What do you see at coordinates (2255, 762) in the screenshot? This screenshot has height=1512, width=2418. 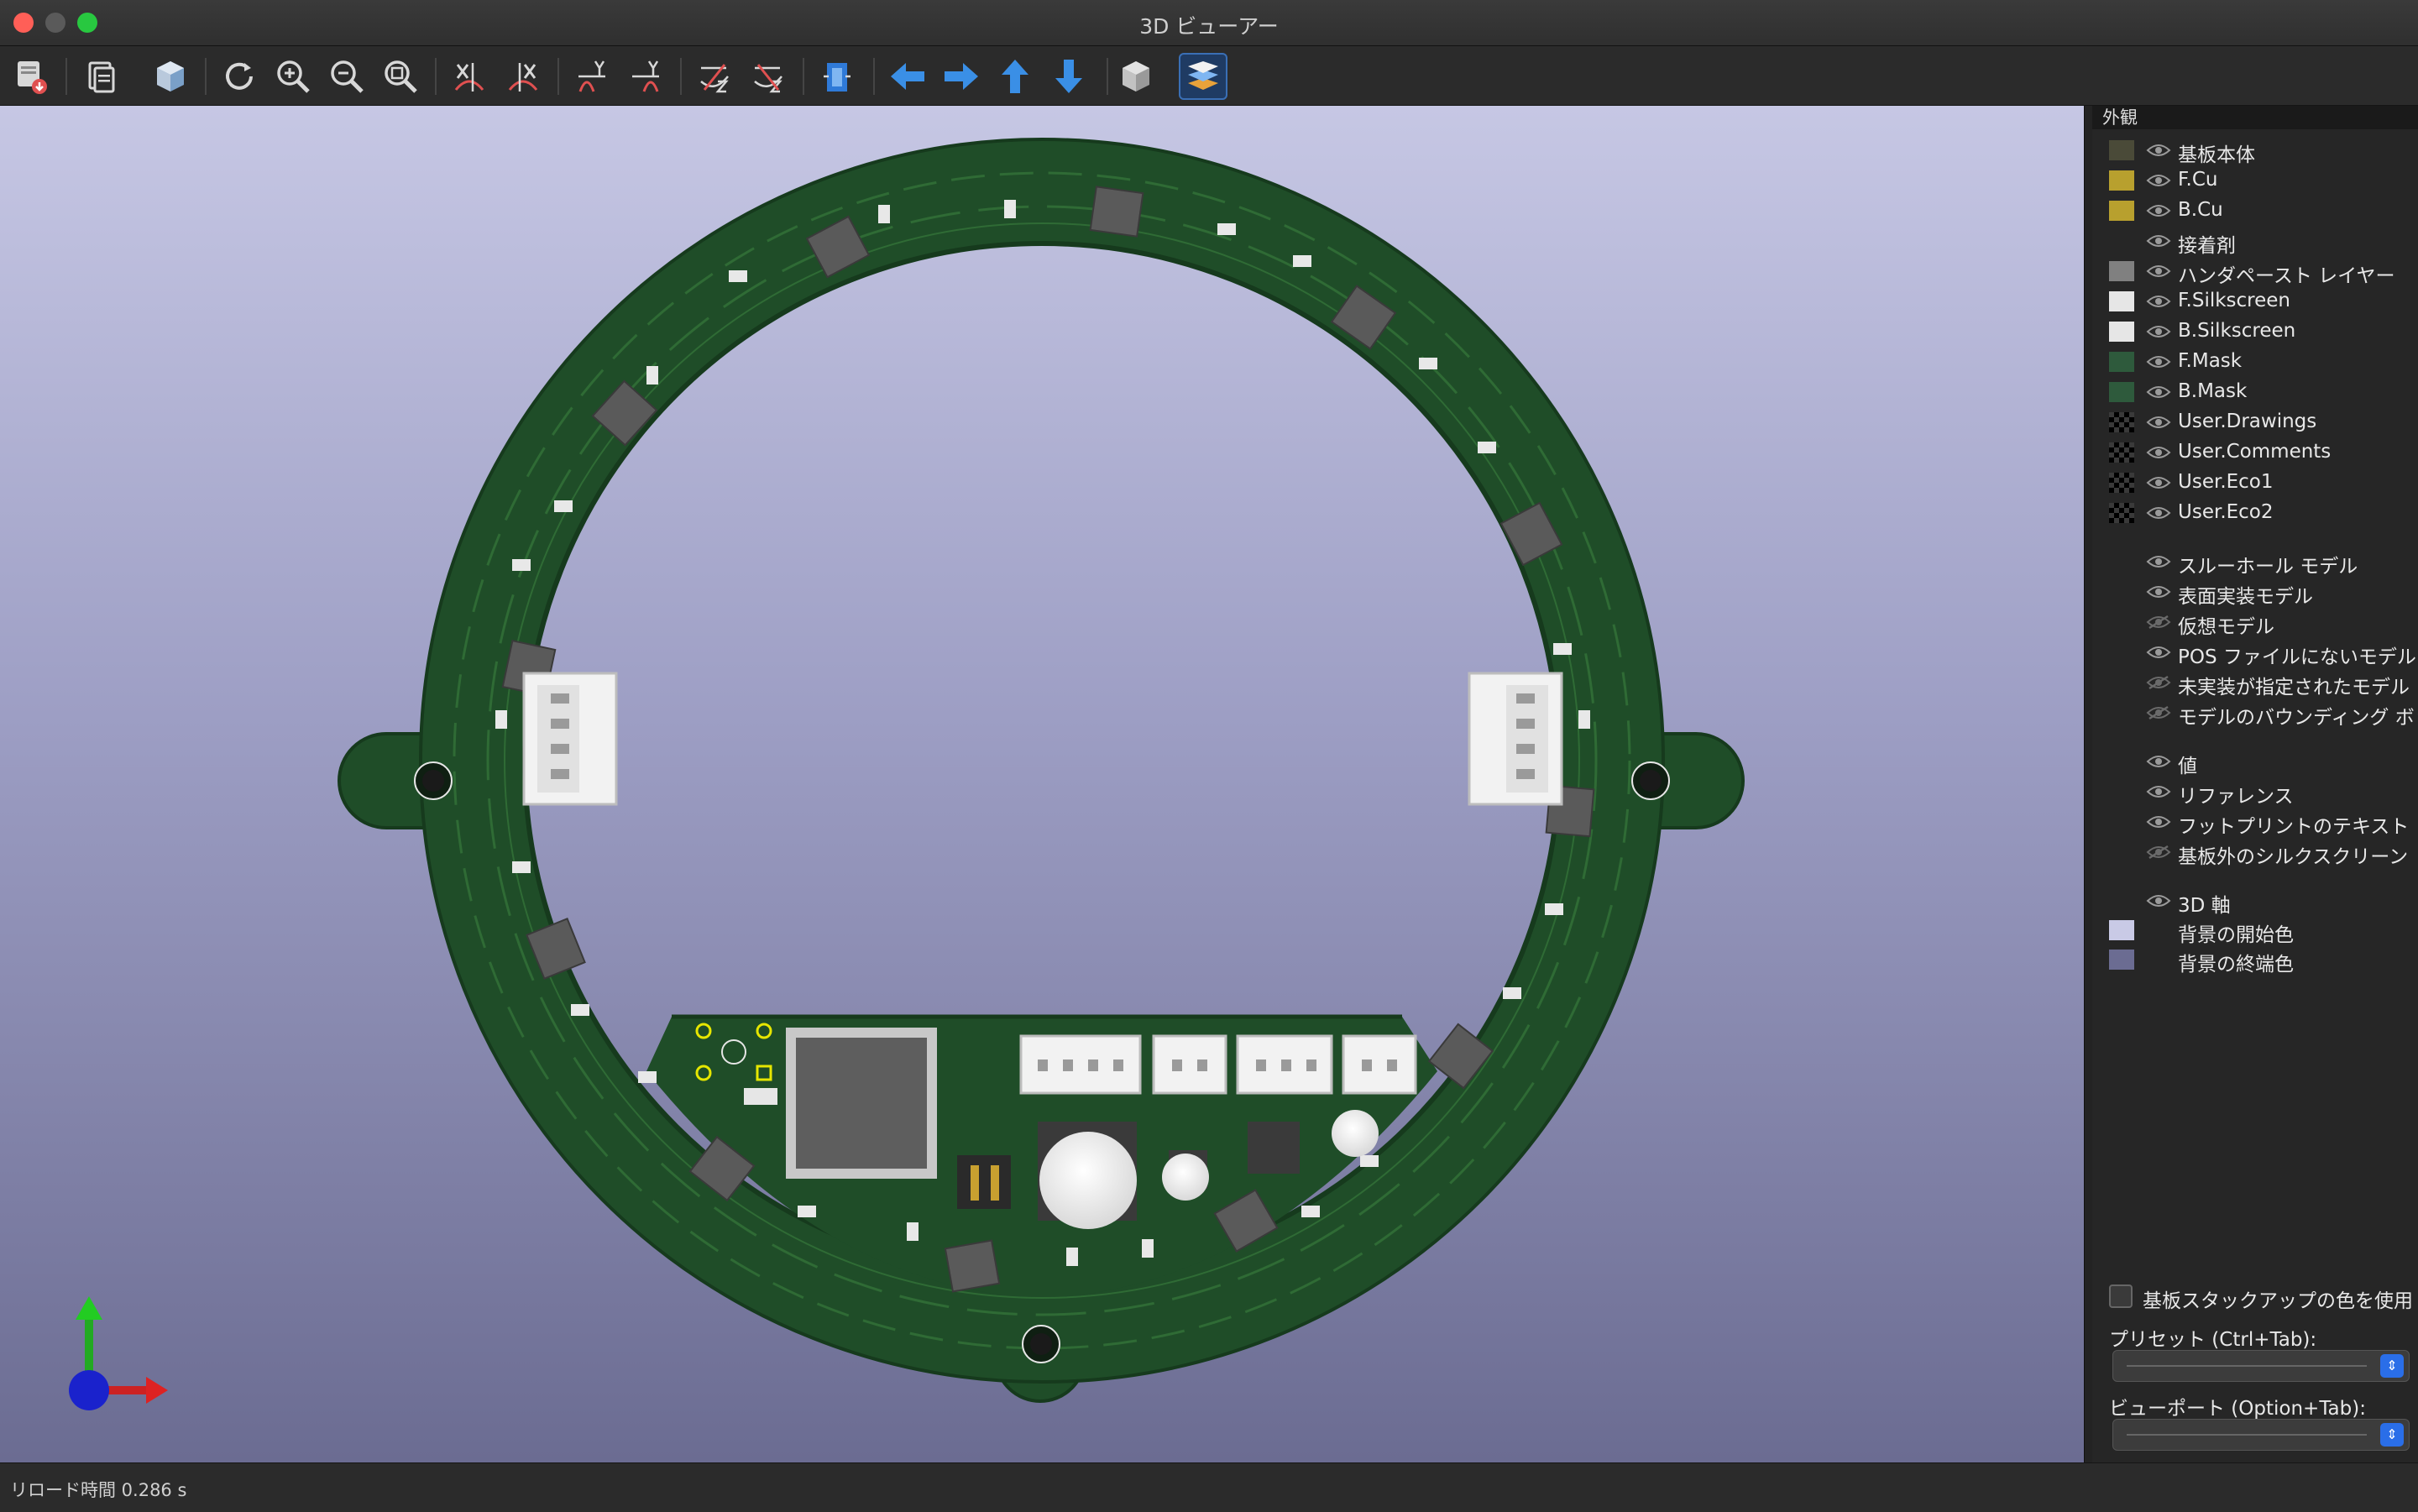 I see `layer-row: 値` at bounding box center [2255, 762].